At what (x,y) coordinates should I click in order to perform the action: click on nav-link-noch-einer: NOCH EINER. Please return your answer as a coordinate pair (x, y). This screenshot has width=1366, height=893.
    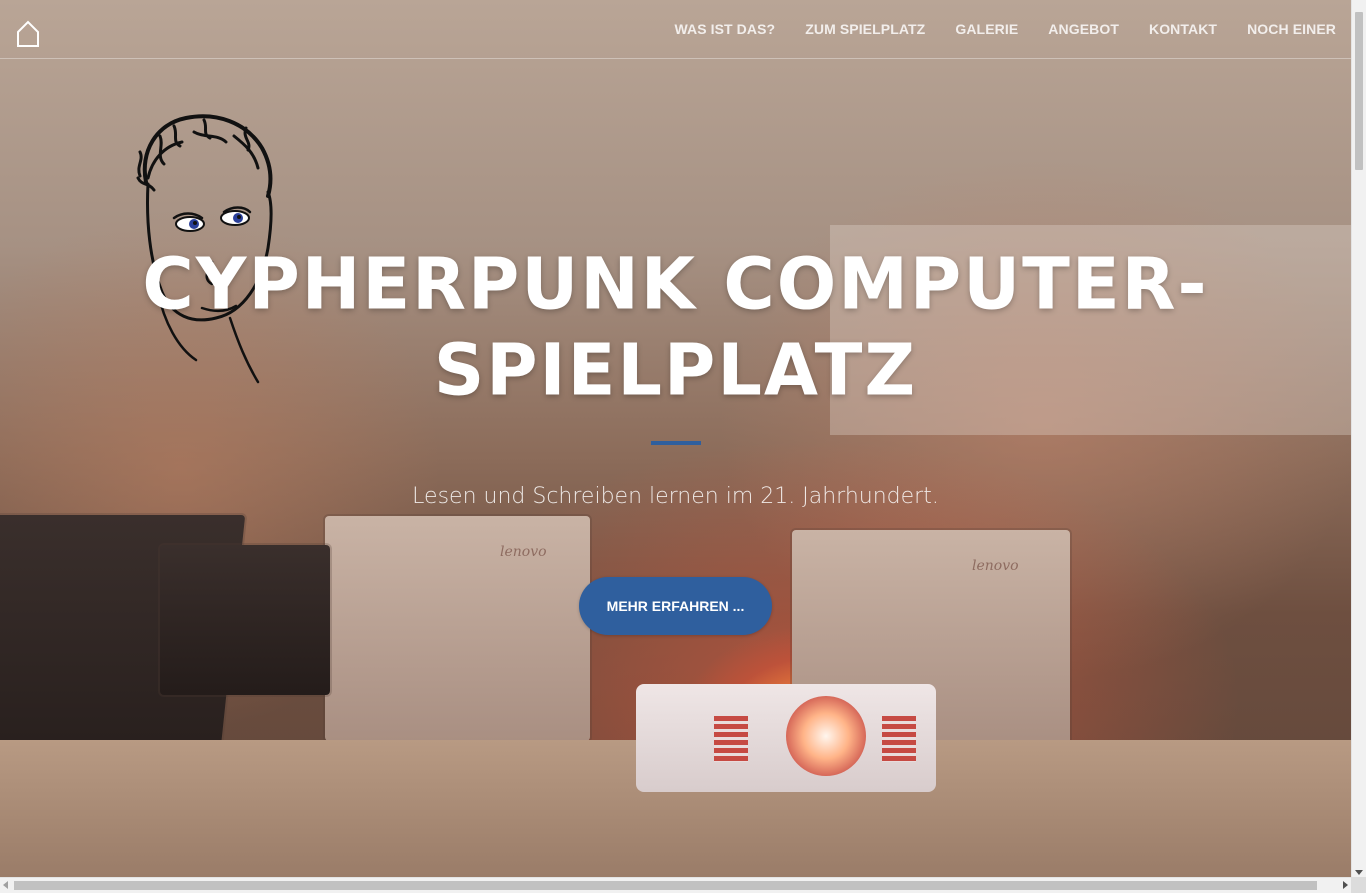
    Looking at the image, I should click on (1284, 29).